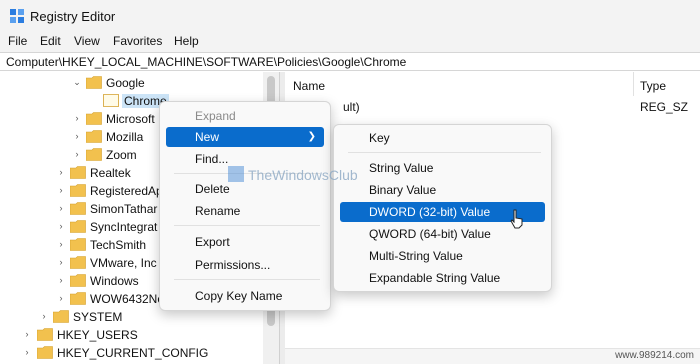  Describe the element at coordinates (245, 189) in the screenshot. I see `menu-item-delete: Delete` at that location.